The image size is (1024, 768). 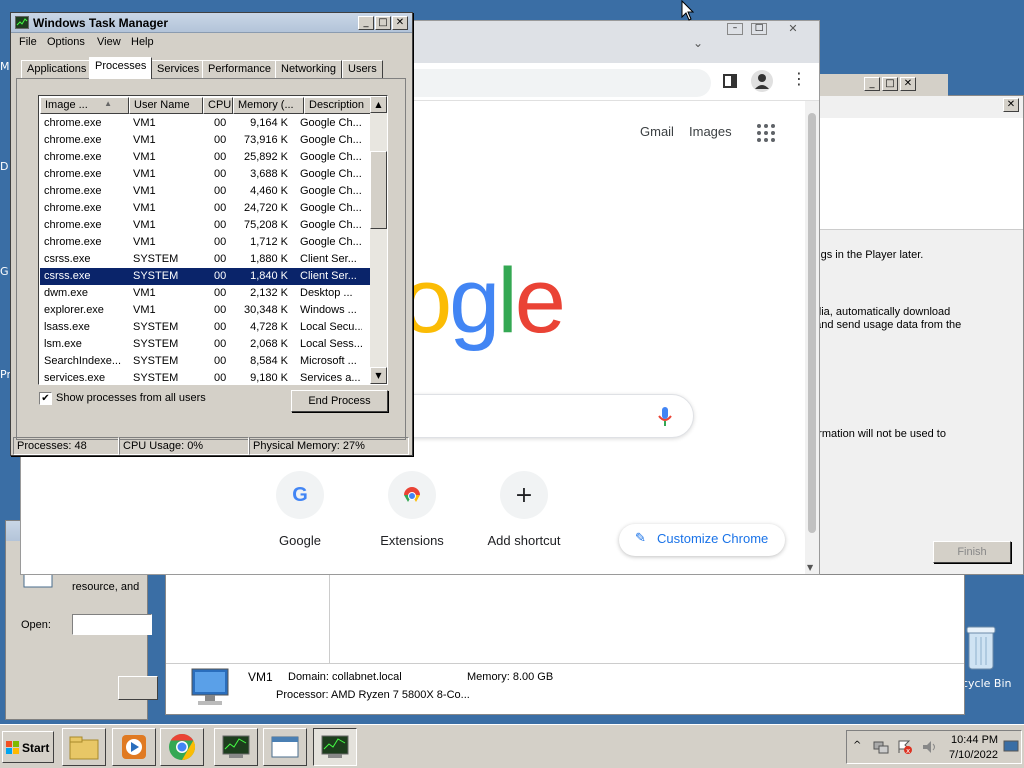 I want to click on tab-services: Services, so click(x=178, y=69).